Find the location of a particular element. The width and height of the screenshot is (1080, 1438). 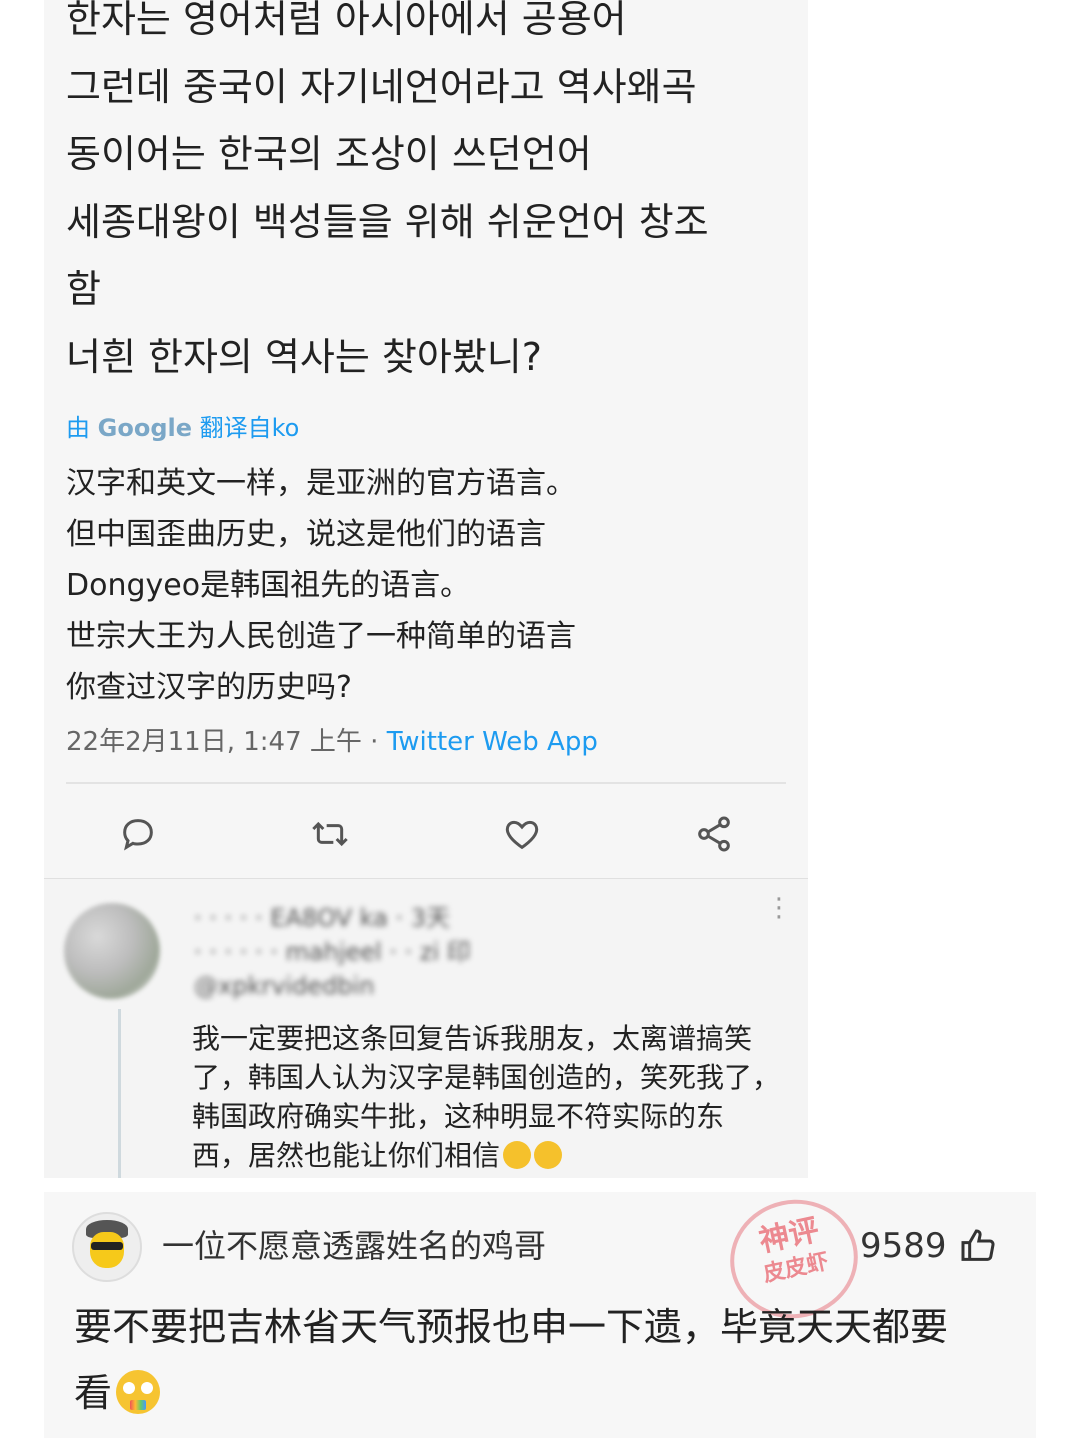

thumbs-up-icon is located at coordinates (978, 1246).